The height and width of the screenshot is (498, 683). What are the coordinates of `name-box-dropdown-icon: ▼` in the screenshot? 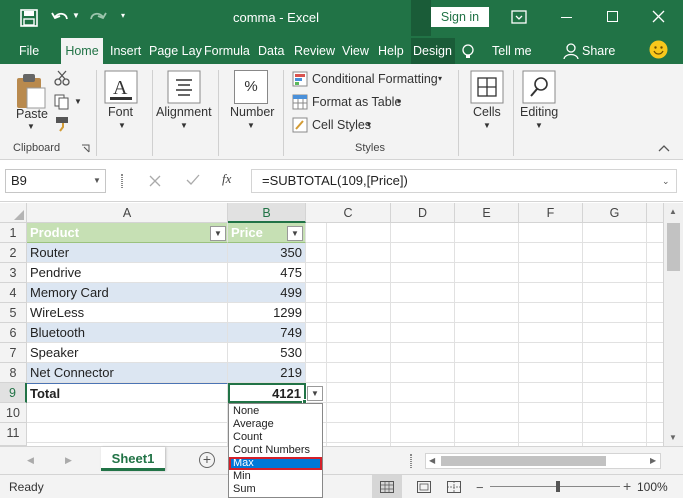 It's located at (97, 180).